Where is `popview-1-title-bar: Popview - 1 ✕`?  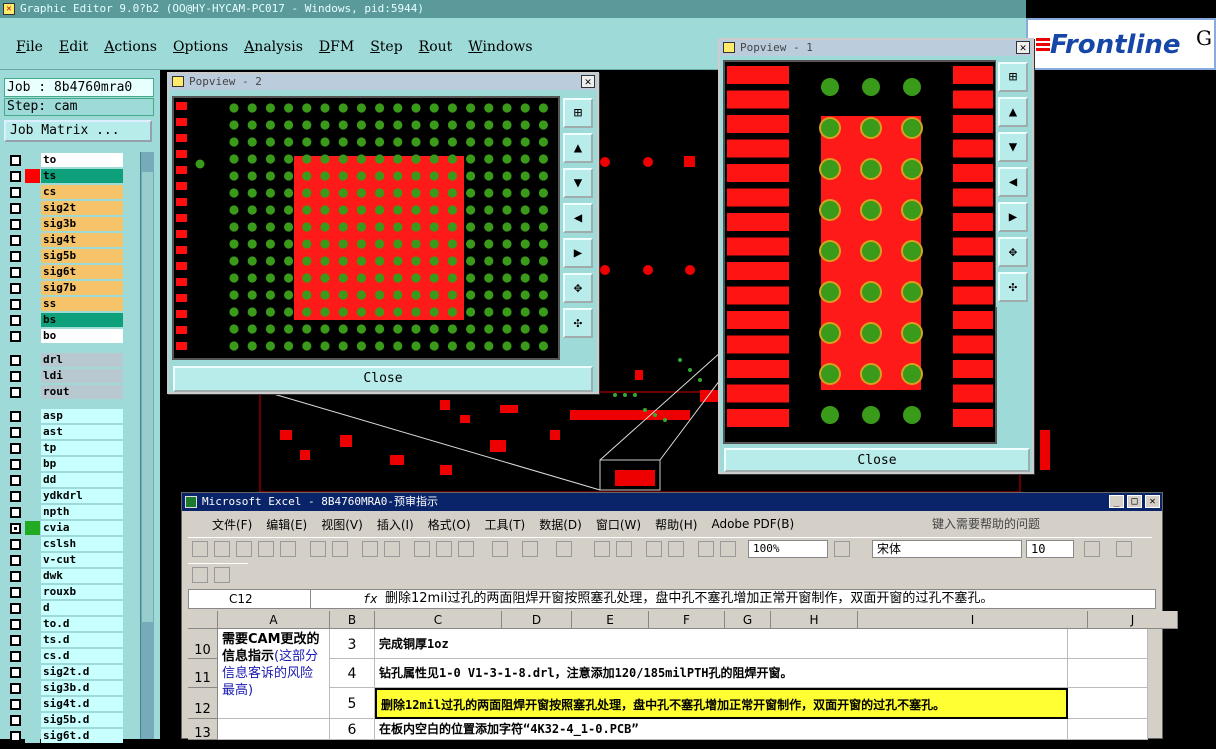 popview-1-title-bar: Popview - 1 ✕ is located at coordinates (876, 48).